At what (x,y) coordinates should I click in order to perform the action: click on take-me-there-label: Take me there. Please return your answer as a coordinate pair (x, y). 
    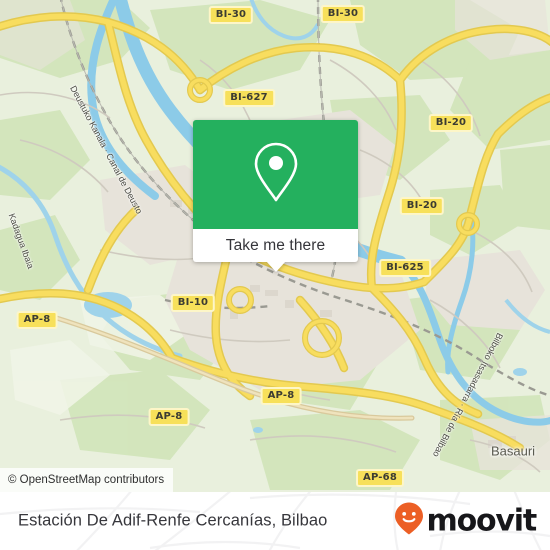
    Looking at the image, I should click on (275, 245).